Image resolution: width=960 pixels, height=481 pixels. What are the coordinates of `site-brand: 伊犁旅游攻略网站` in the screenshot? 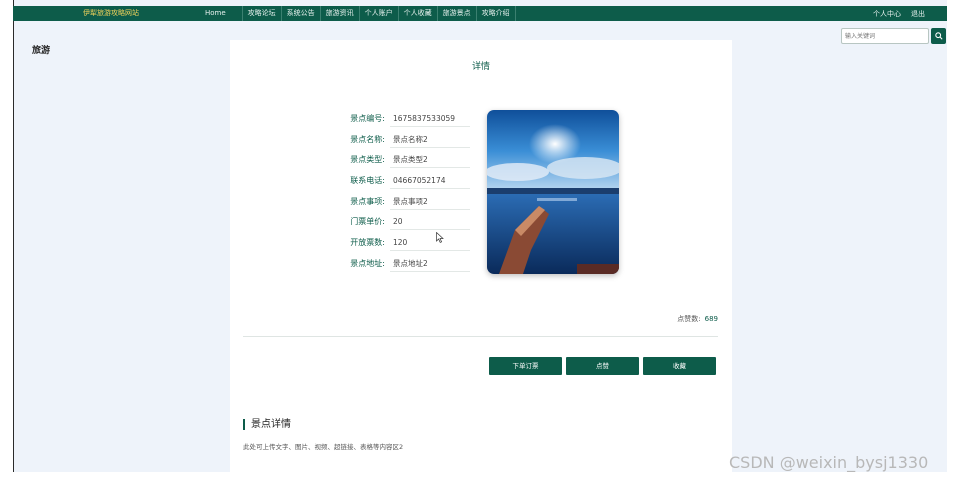 It's located at (111, 13).